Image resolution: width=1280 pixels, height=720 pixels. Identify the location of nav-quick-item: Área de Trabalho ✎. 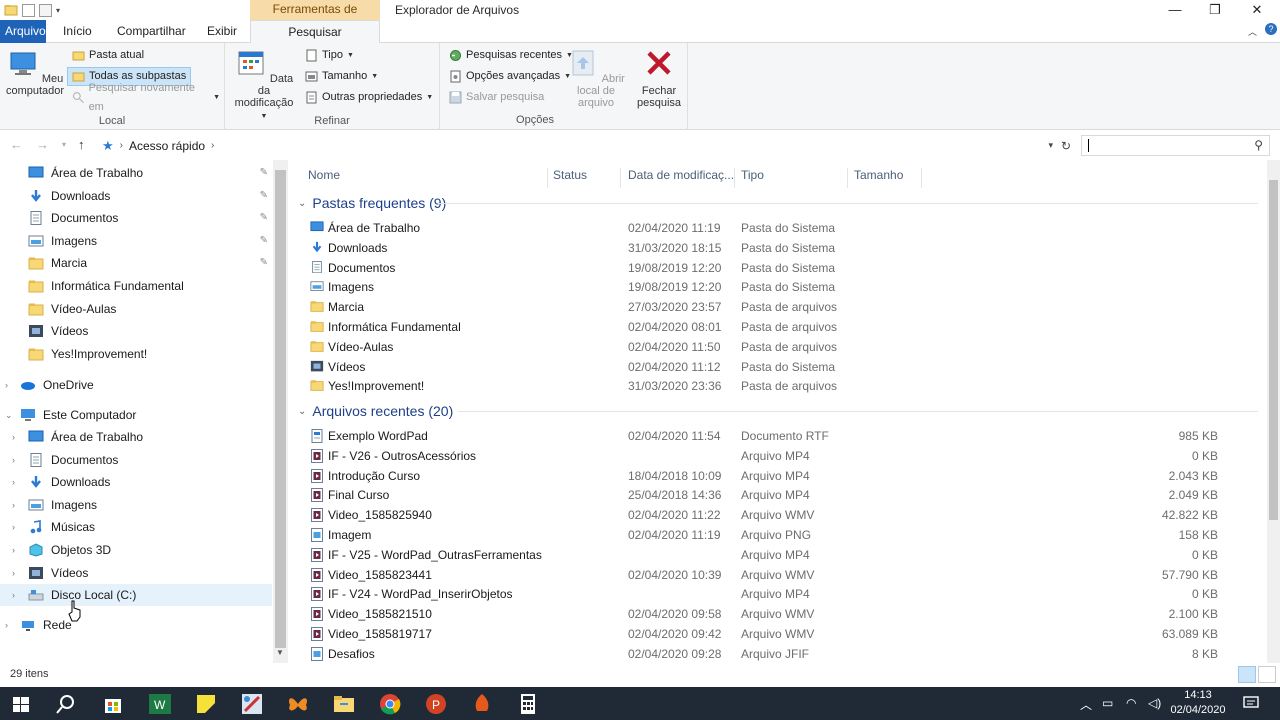
(136, 173).